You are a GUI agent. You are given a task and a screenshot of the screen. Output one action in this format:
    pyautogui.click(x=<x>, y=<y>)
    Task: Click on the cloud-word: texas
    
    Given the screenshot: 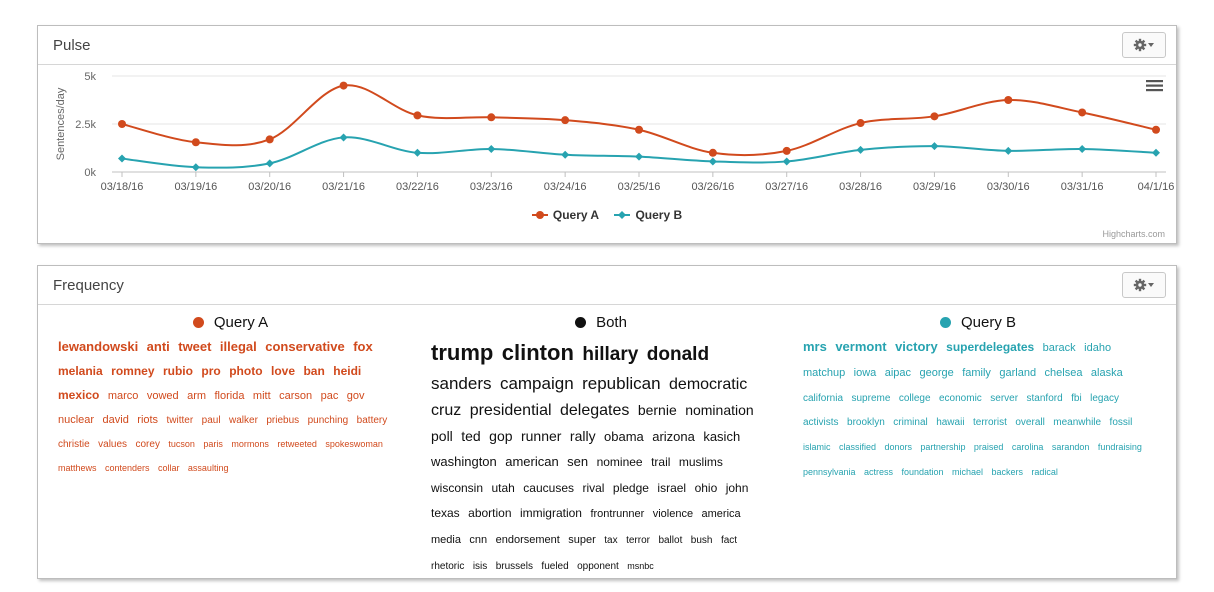 What is the action you would take?
    pyautogui.click(x=445, y=513)
    